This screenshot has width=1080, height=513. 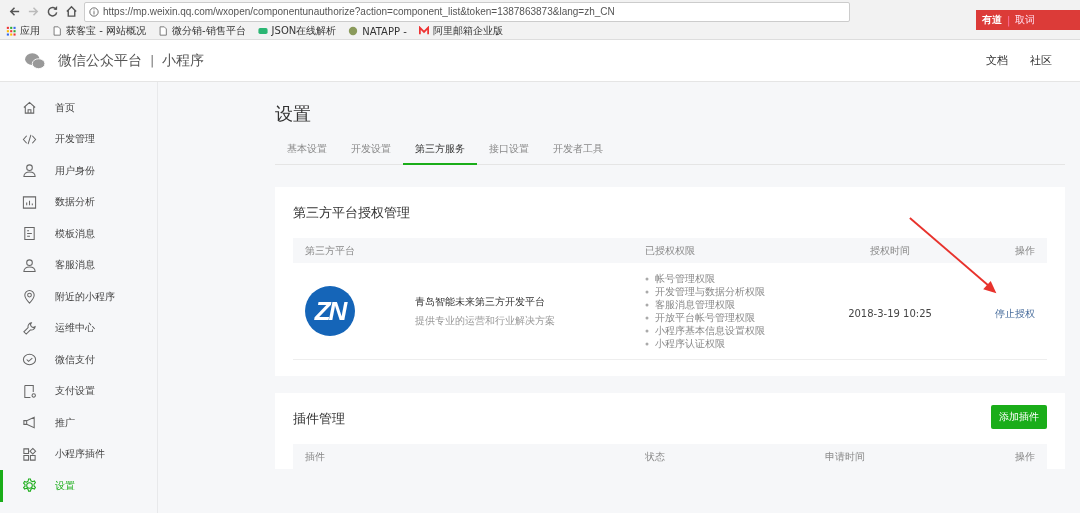 What do you see at coordinates (384, 31) in the screenshot?
I see `bookmark-link: NATAPP -` at bounding box center [384, 31].